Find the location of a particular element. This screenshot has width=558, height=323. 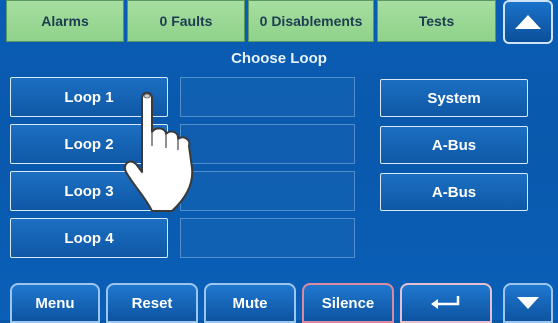

a-bus-label-2: A-Bus is located at coordinates (454, 192).